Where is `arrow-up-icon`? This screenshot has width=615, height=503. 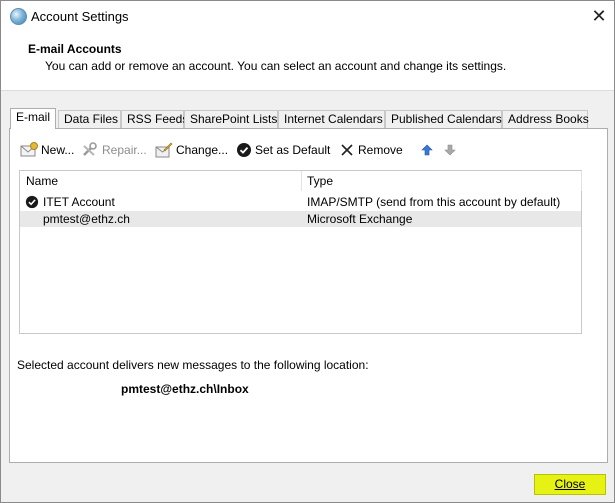
arrow-up-icon is located at coordinates (427, 150).